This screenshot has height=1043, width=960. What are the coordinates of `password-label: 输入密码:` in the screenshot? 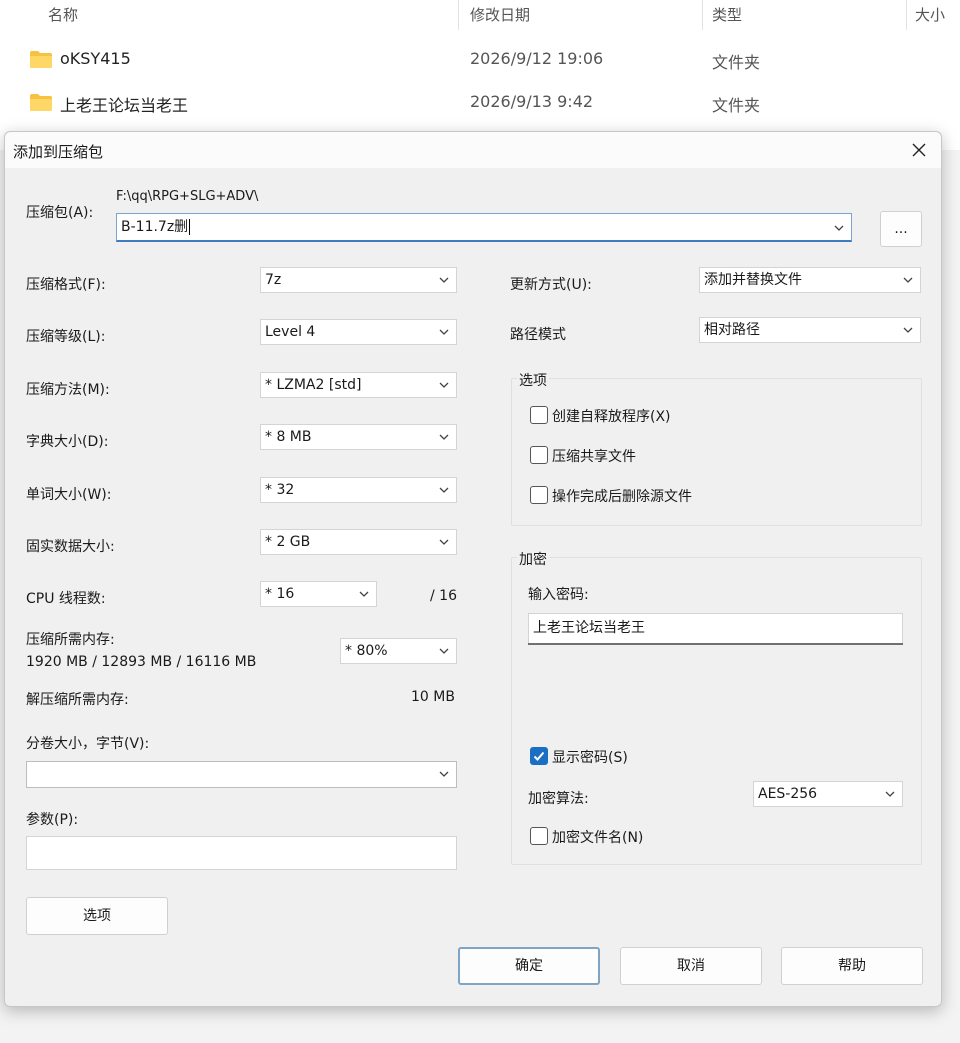 It's located at (558, 595).